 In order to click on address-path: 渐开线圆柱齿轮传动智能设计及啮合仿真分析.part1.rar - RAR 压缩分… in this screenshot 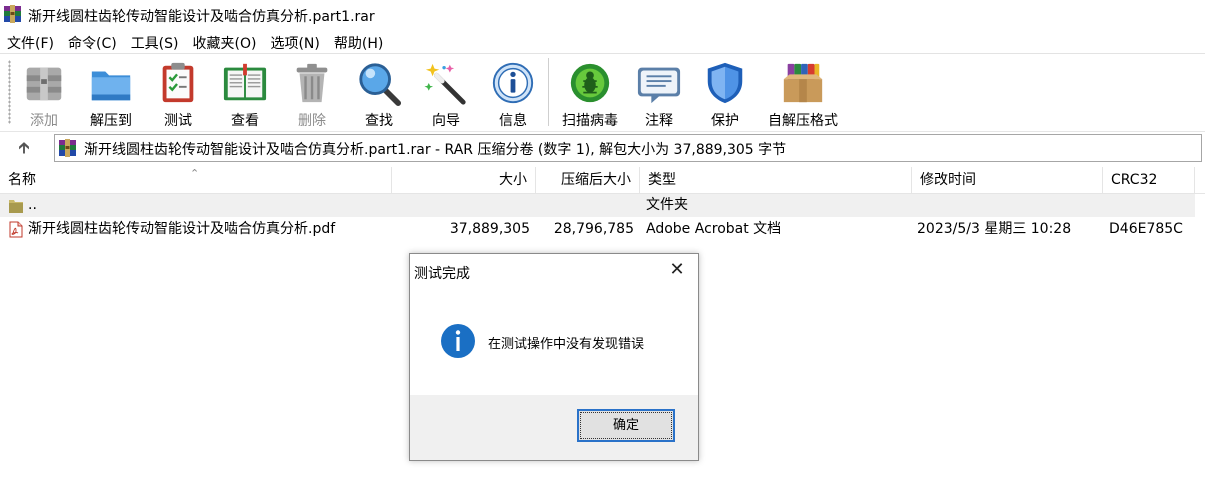, I will do `click(435, 150)`.